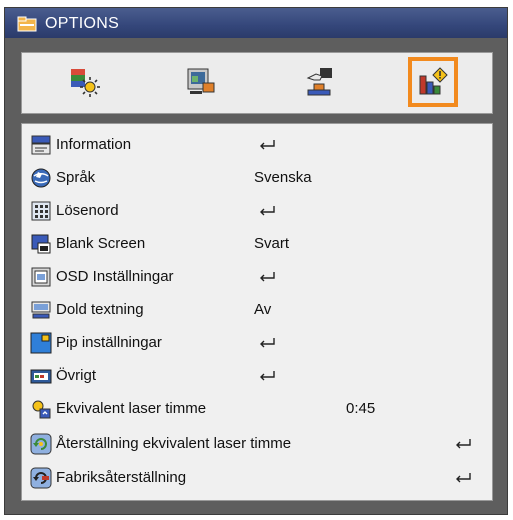 The height and width of the screenshot is (520, 513). Describe the element at coordinates (41, 343) in the screenshot. I see `pip-icon` at that location.